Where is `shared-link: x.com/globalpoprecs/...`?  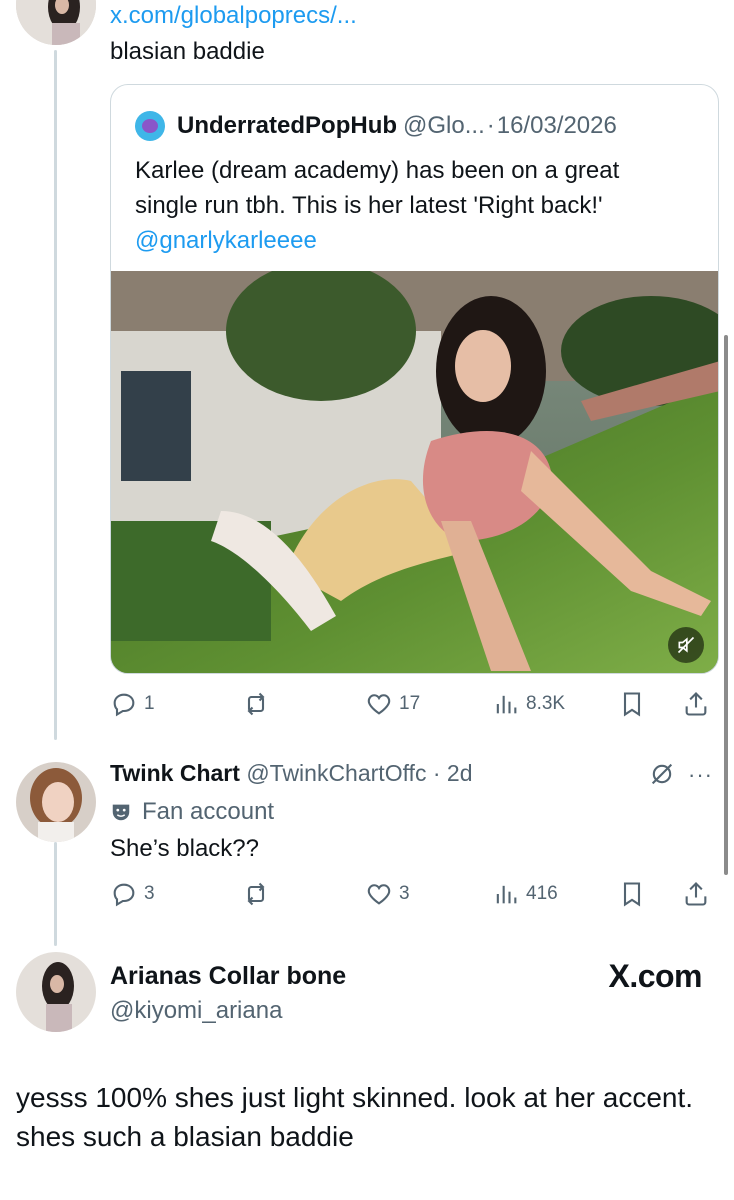
shared-link: x.com/globalpoprecs/... is located at coordinates (233, 16).